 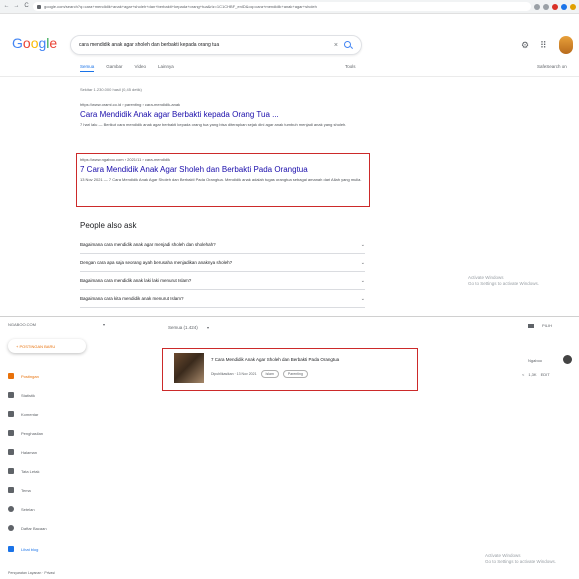 What do you see at coordinates (31, 573) in the screenshot?
I see `footer-links: Persyaratan Layanan · Privasi` at bounding box center [31, 573].